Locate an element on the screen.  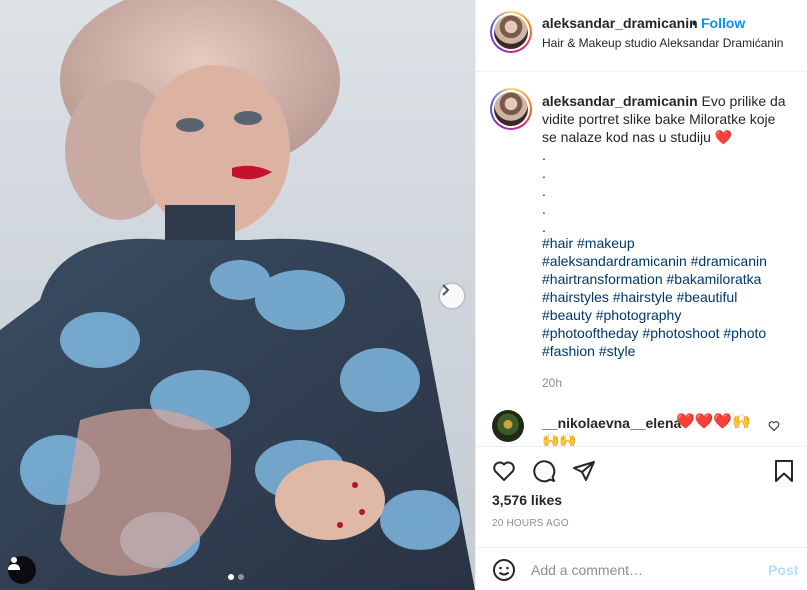
add-comment-bar: Post is located at coordinates (641, 568).